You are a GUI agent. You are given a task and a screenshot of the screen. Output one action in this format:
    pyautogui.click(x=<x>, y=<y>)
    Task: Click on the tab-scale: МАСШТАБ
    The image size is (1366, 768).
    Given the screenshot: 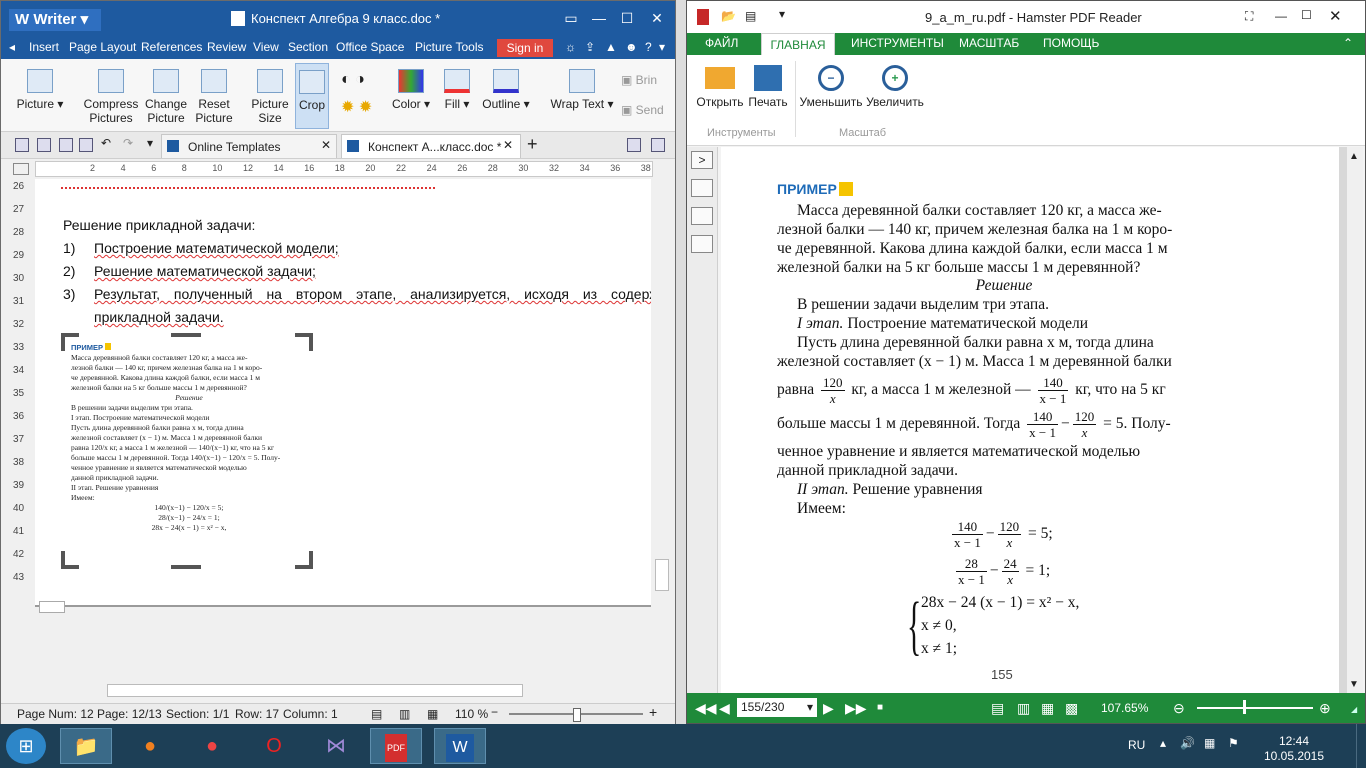 What is the action you would take?
    pyautogui.click(x=989, y=43)
    